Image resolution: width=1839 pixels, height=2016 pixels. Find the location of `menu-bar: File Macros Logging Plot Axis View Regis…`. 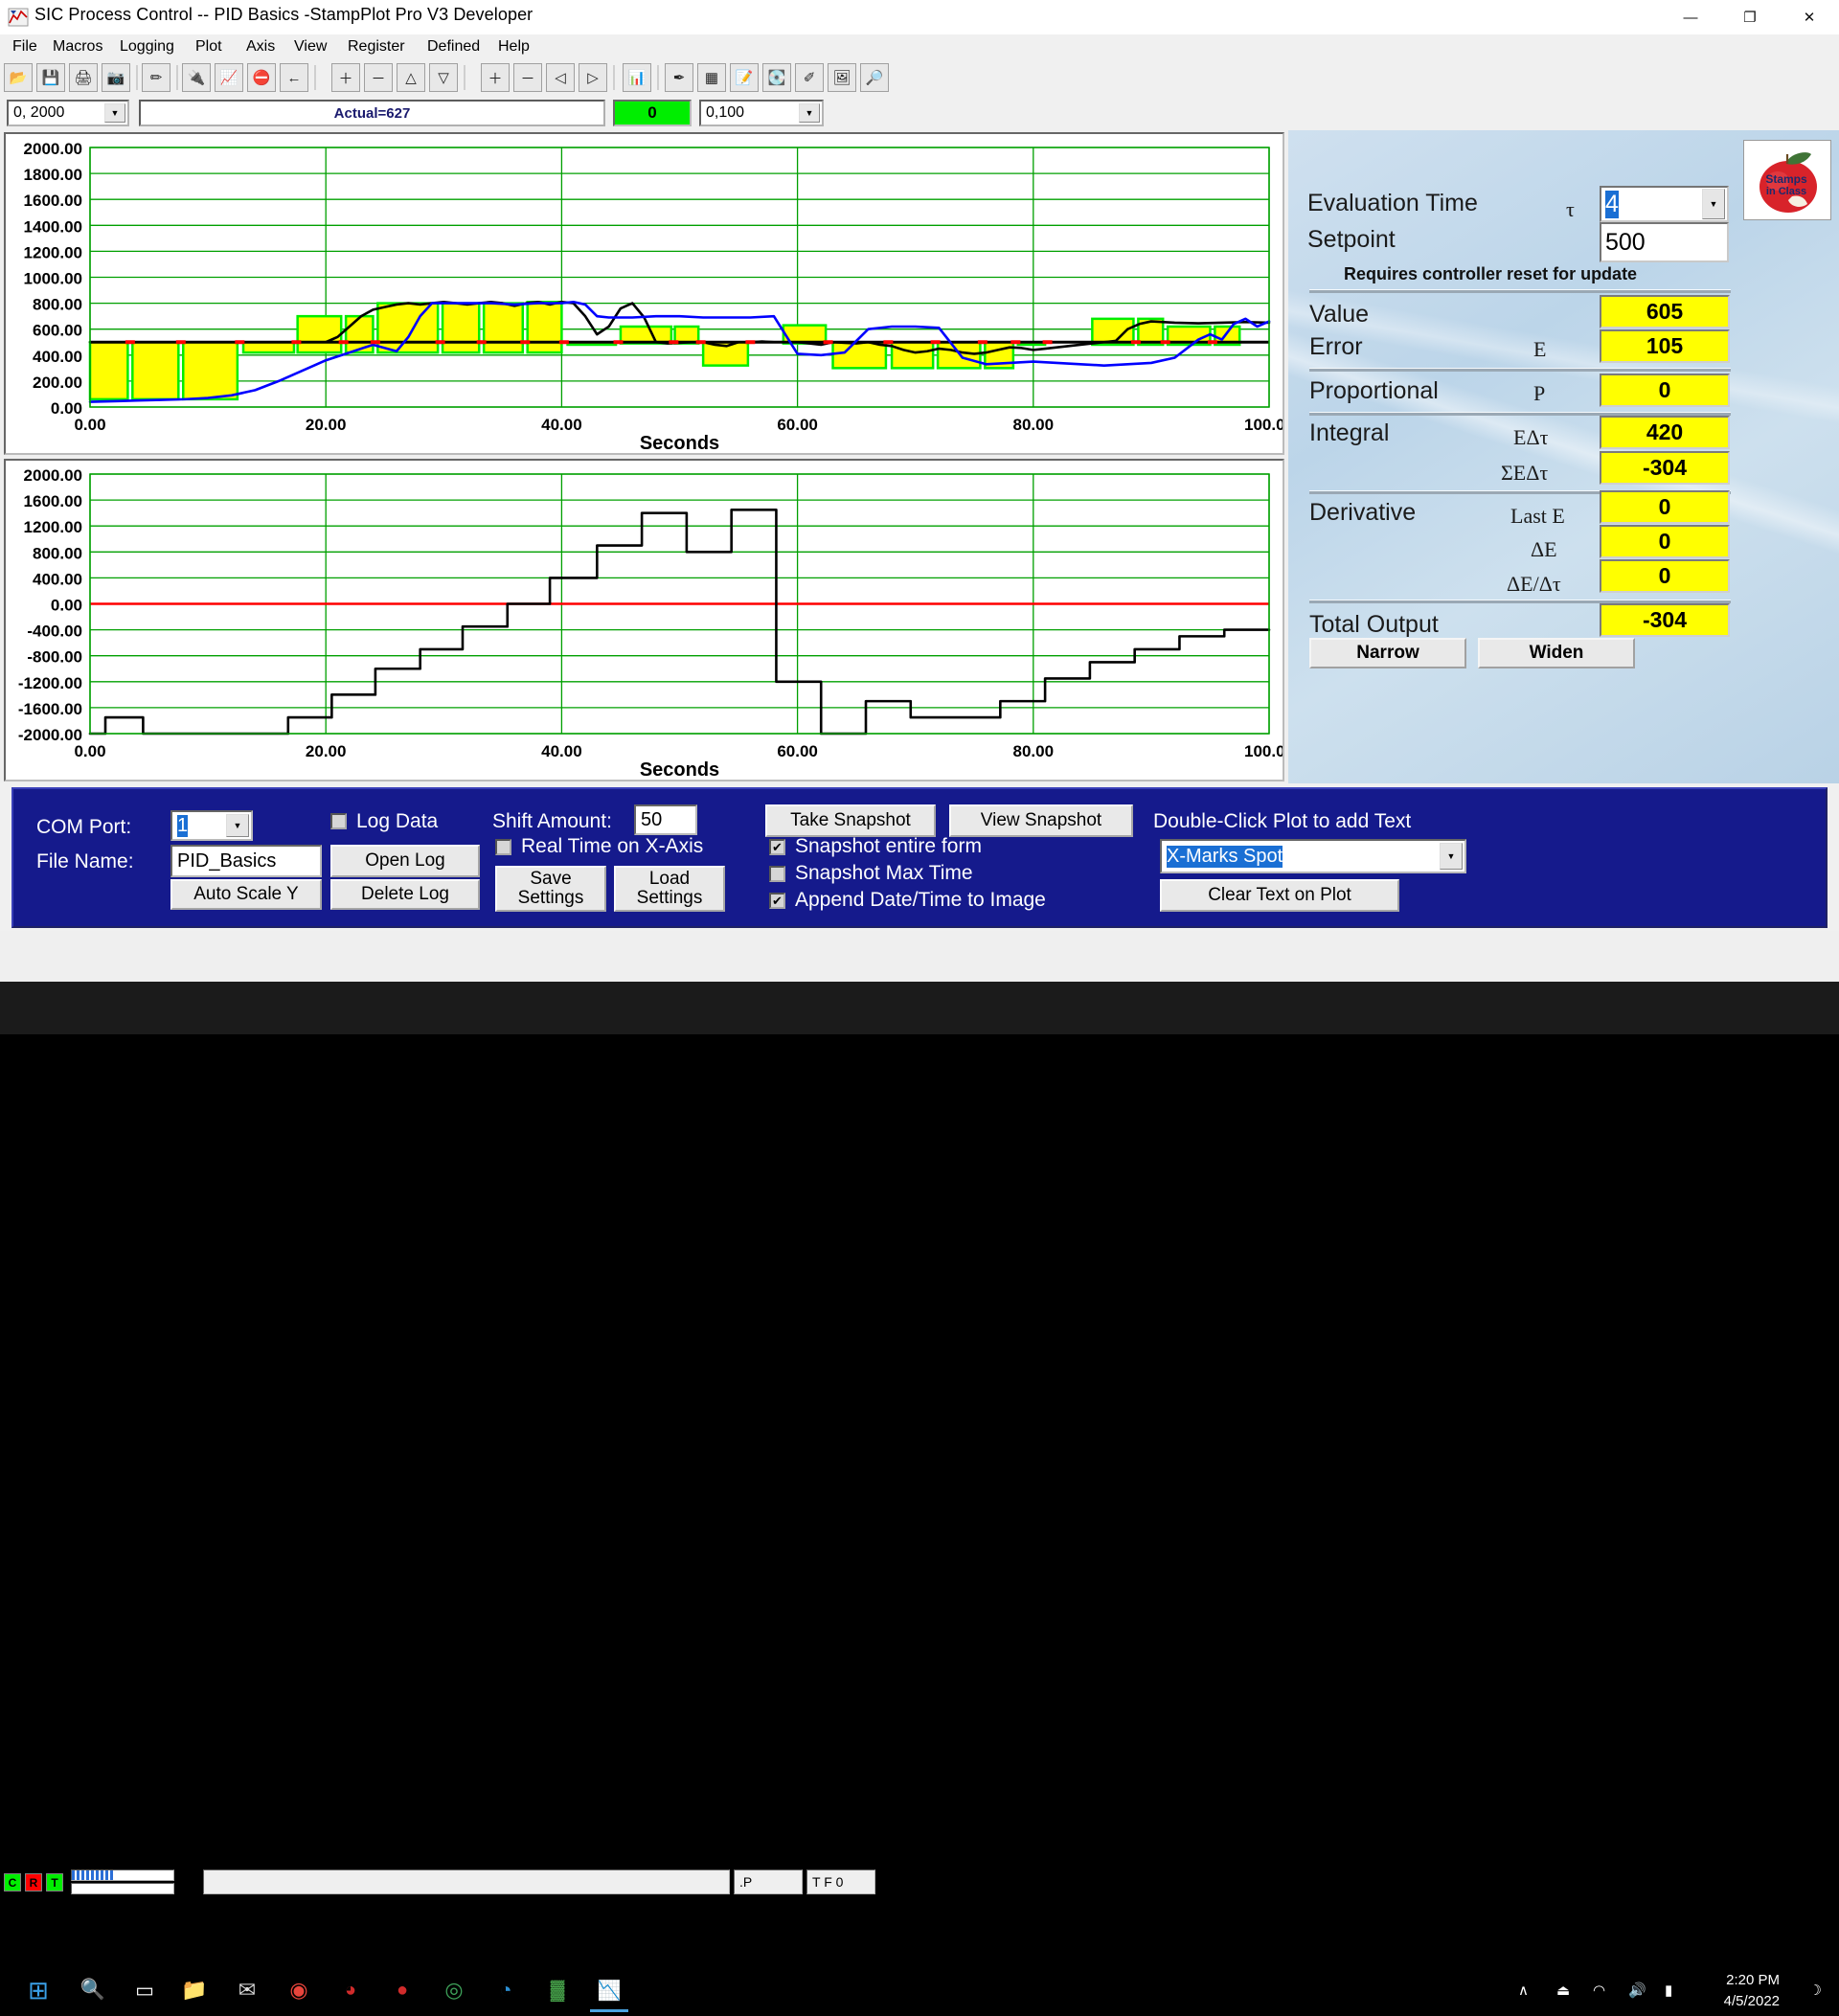

menu-bar: File Macros Logging Plot Axis View Regis… is located at coordinates (919, 46).